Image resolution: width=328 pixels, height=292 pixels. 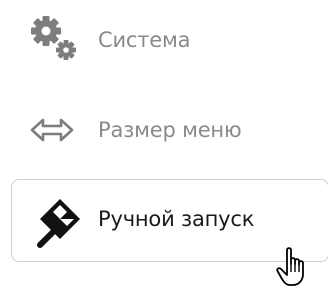 I want to click on menu-item-manual-start-label: Ручной запуск, so click(x=176, y=219).